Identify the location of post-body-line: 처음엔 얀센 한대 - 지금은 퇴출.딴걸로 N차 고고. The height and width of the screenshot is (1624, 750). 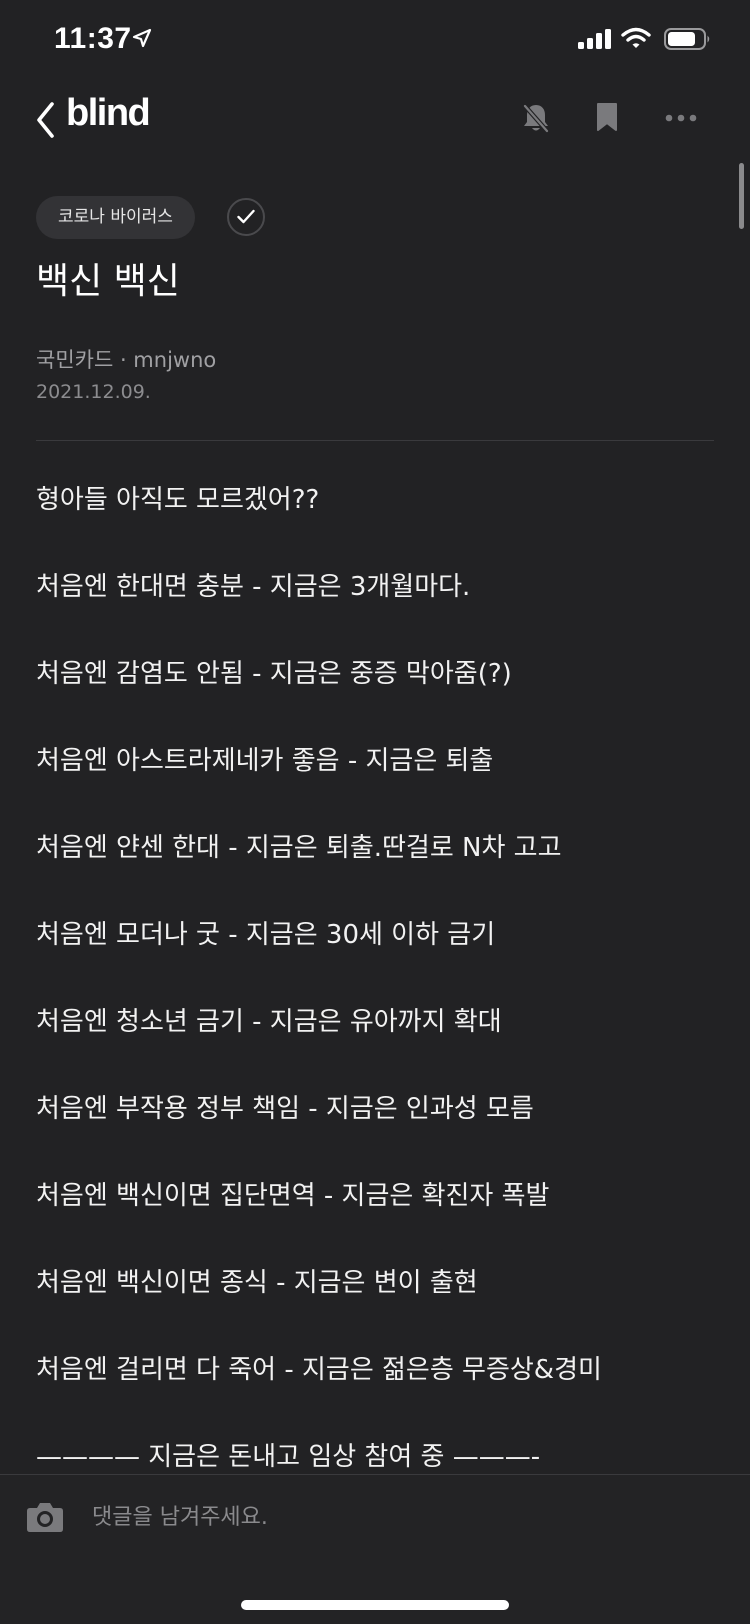
(299, 848).